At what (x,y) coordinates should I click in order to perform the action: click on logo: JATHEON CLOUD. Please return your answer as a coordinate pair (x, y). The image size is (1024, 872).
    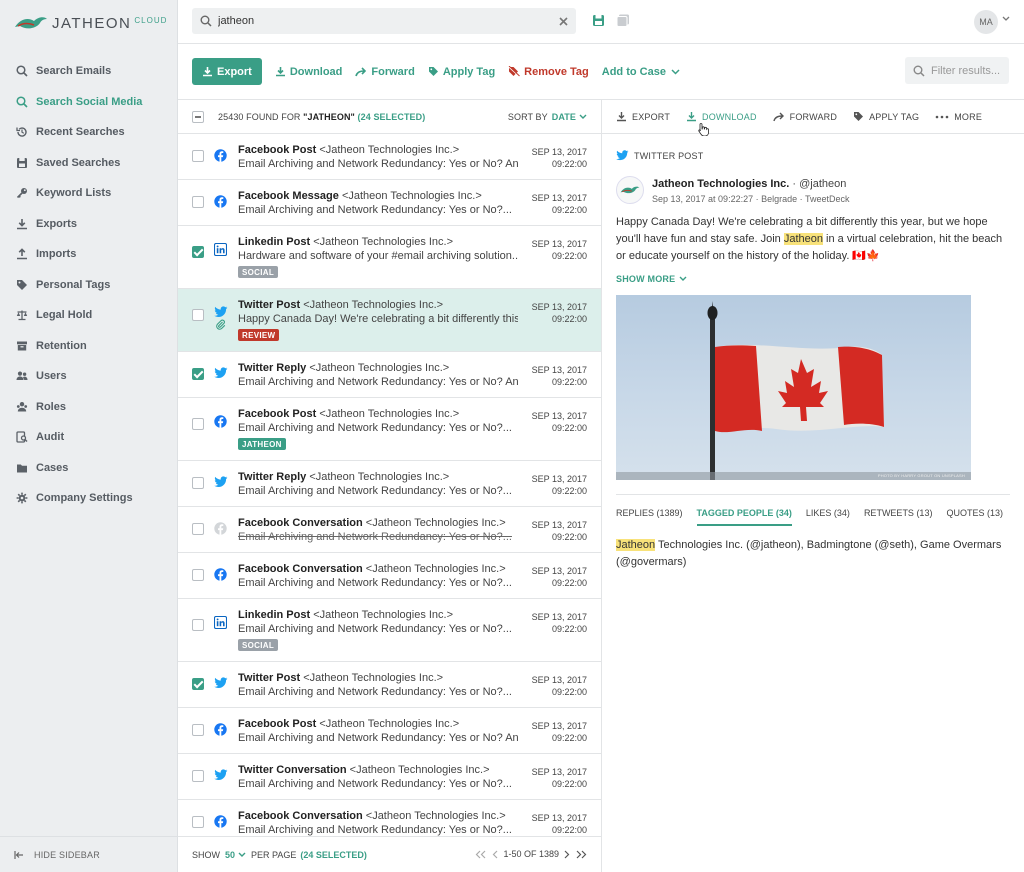
    Looking at the image, I should click on (90, 23).